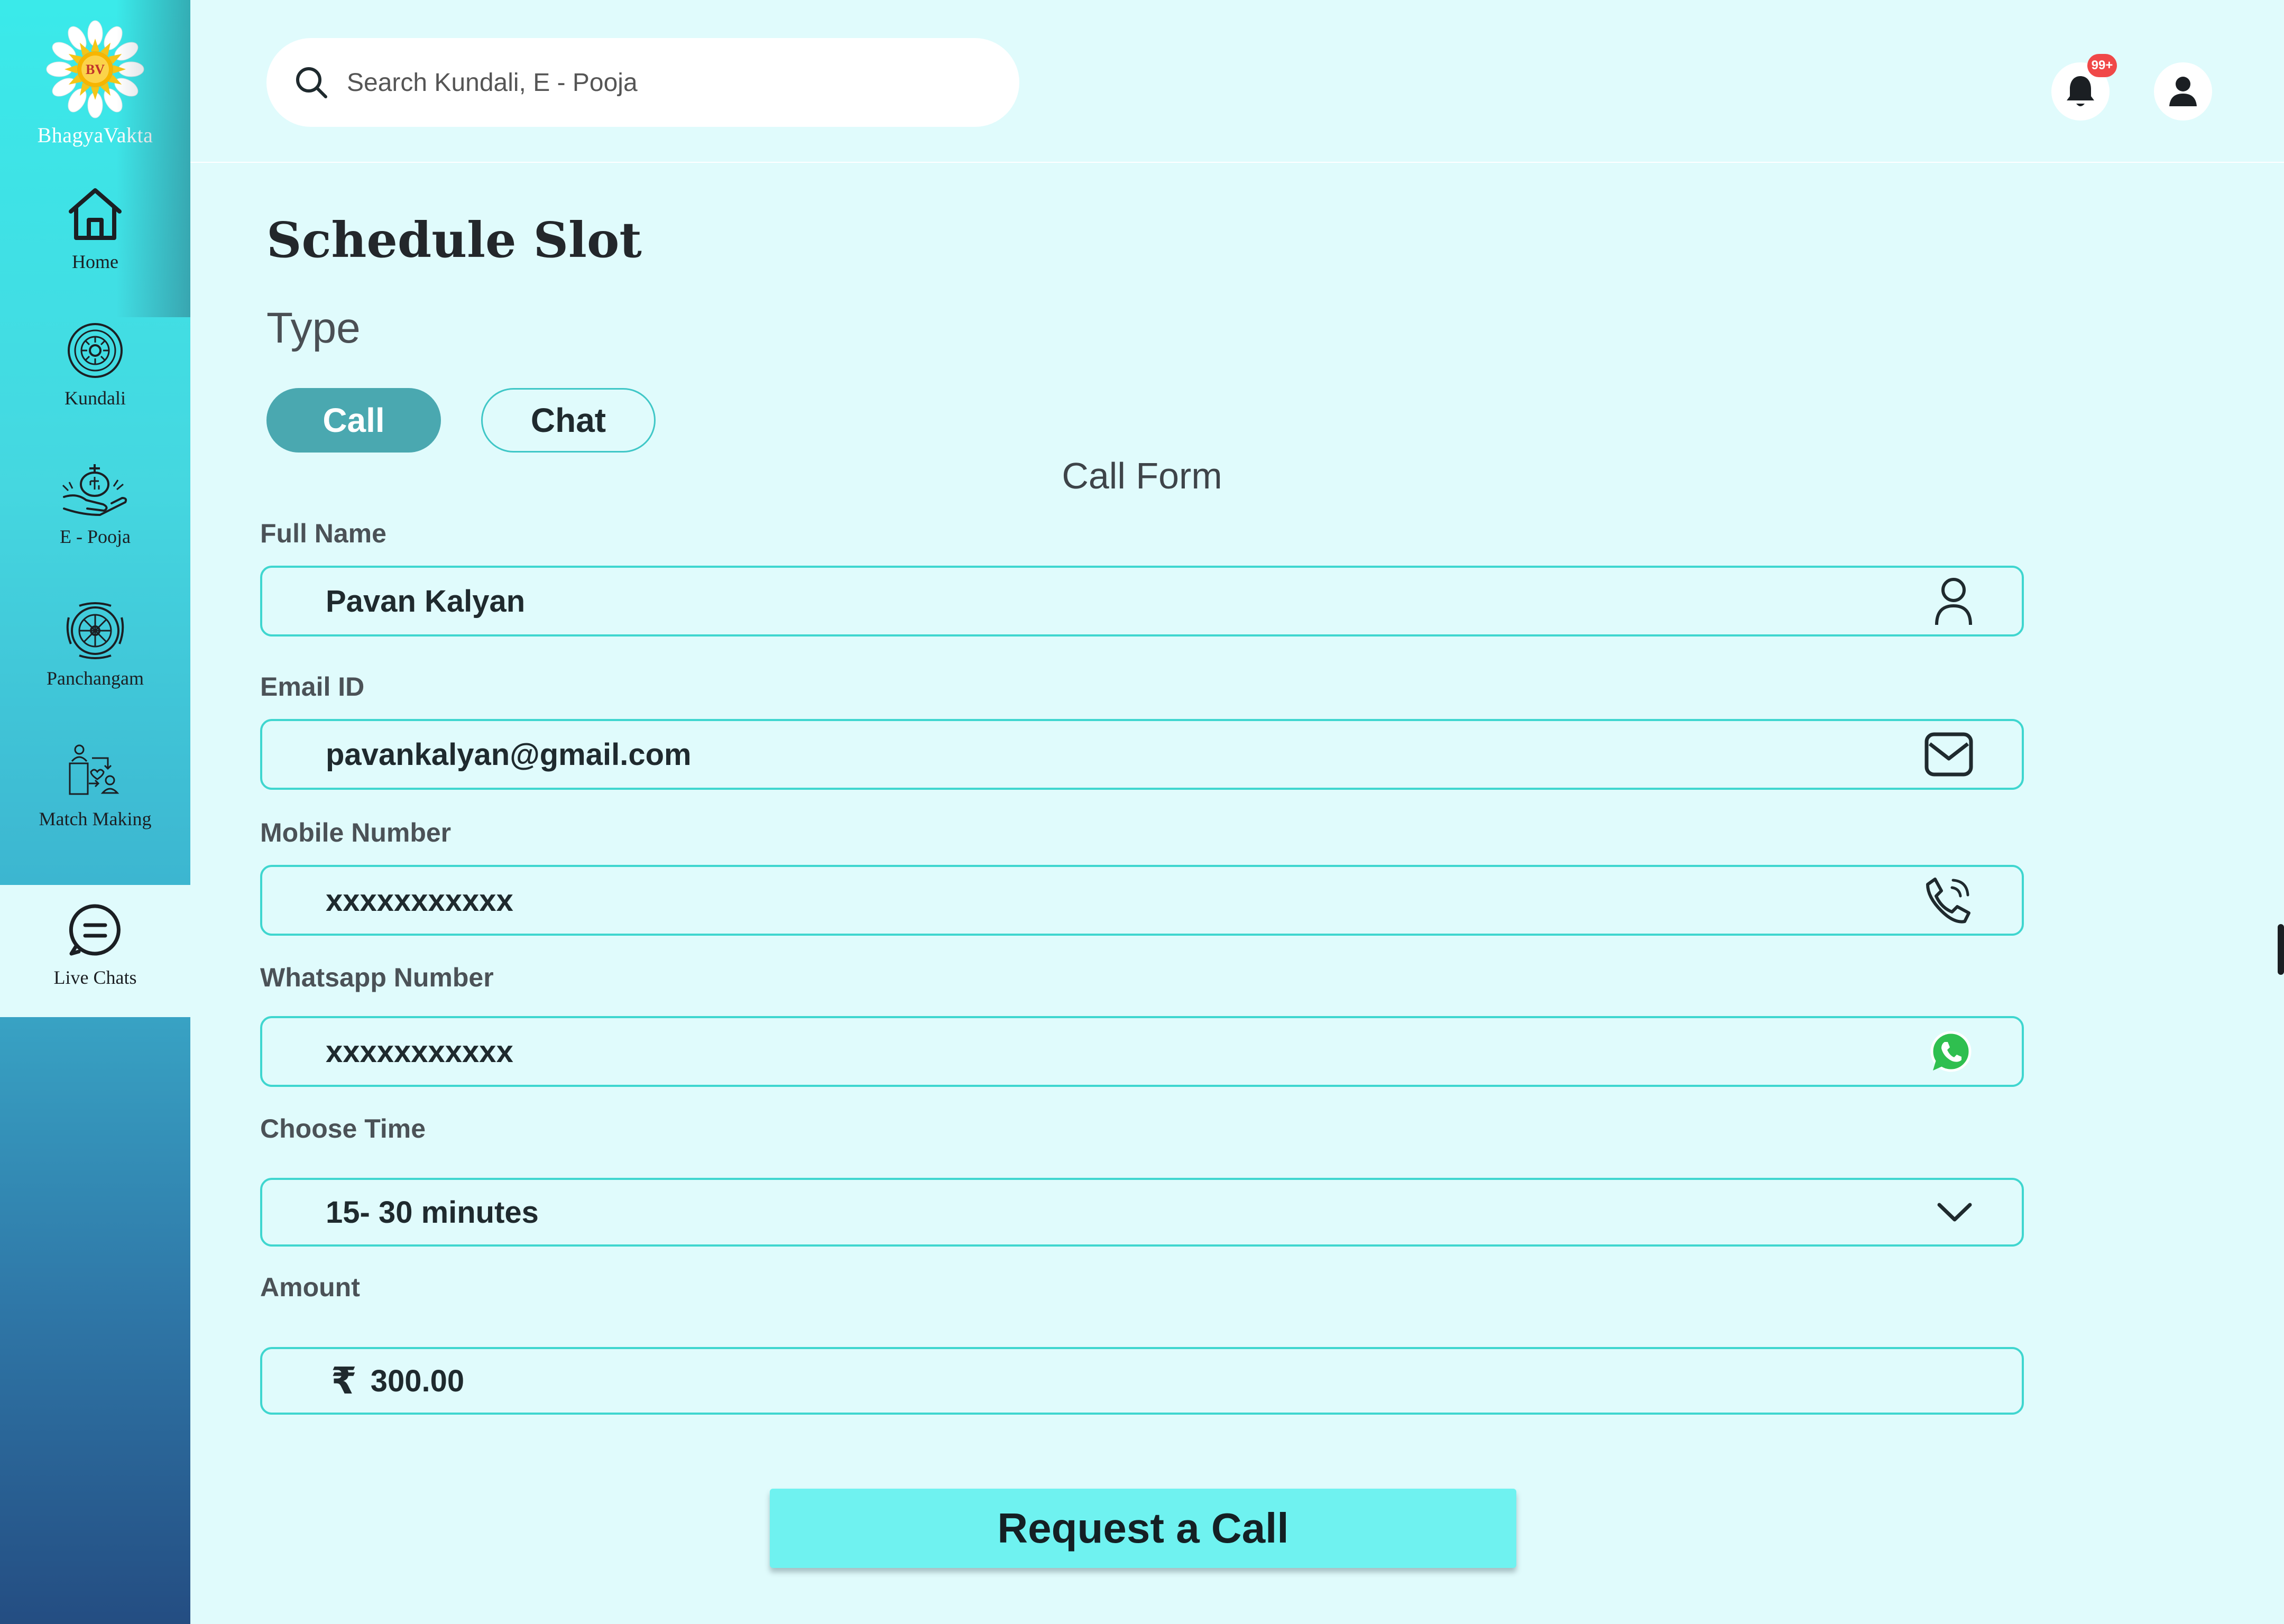 Image resolution: width=2284 pixels, height=1624 pixels. I want to click on sidebar-item-label: Match Making, so click(95, 819).